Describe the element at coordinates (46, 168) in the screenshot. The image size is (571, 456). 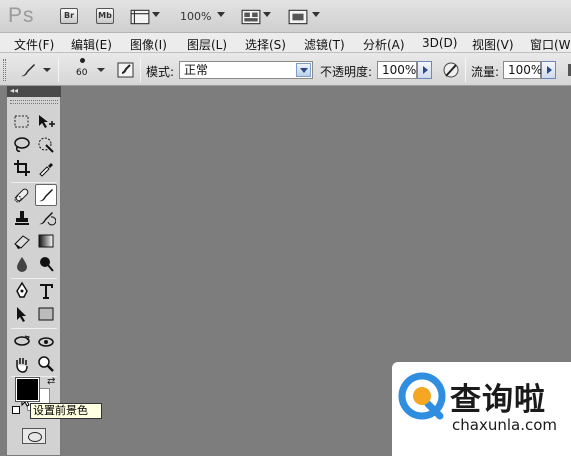
I see `eyedropper-tool-icon` at that location.